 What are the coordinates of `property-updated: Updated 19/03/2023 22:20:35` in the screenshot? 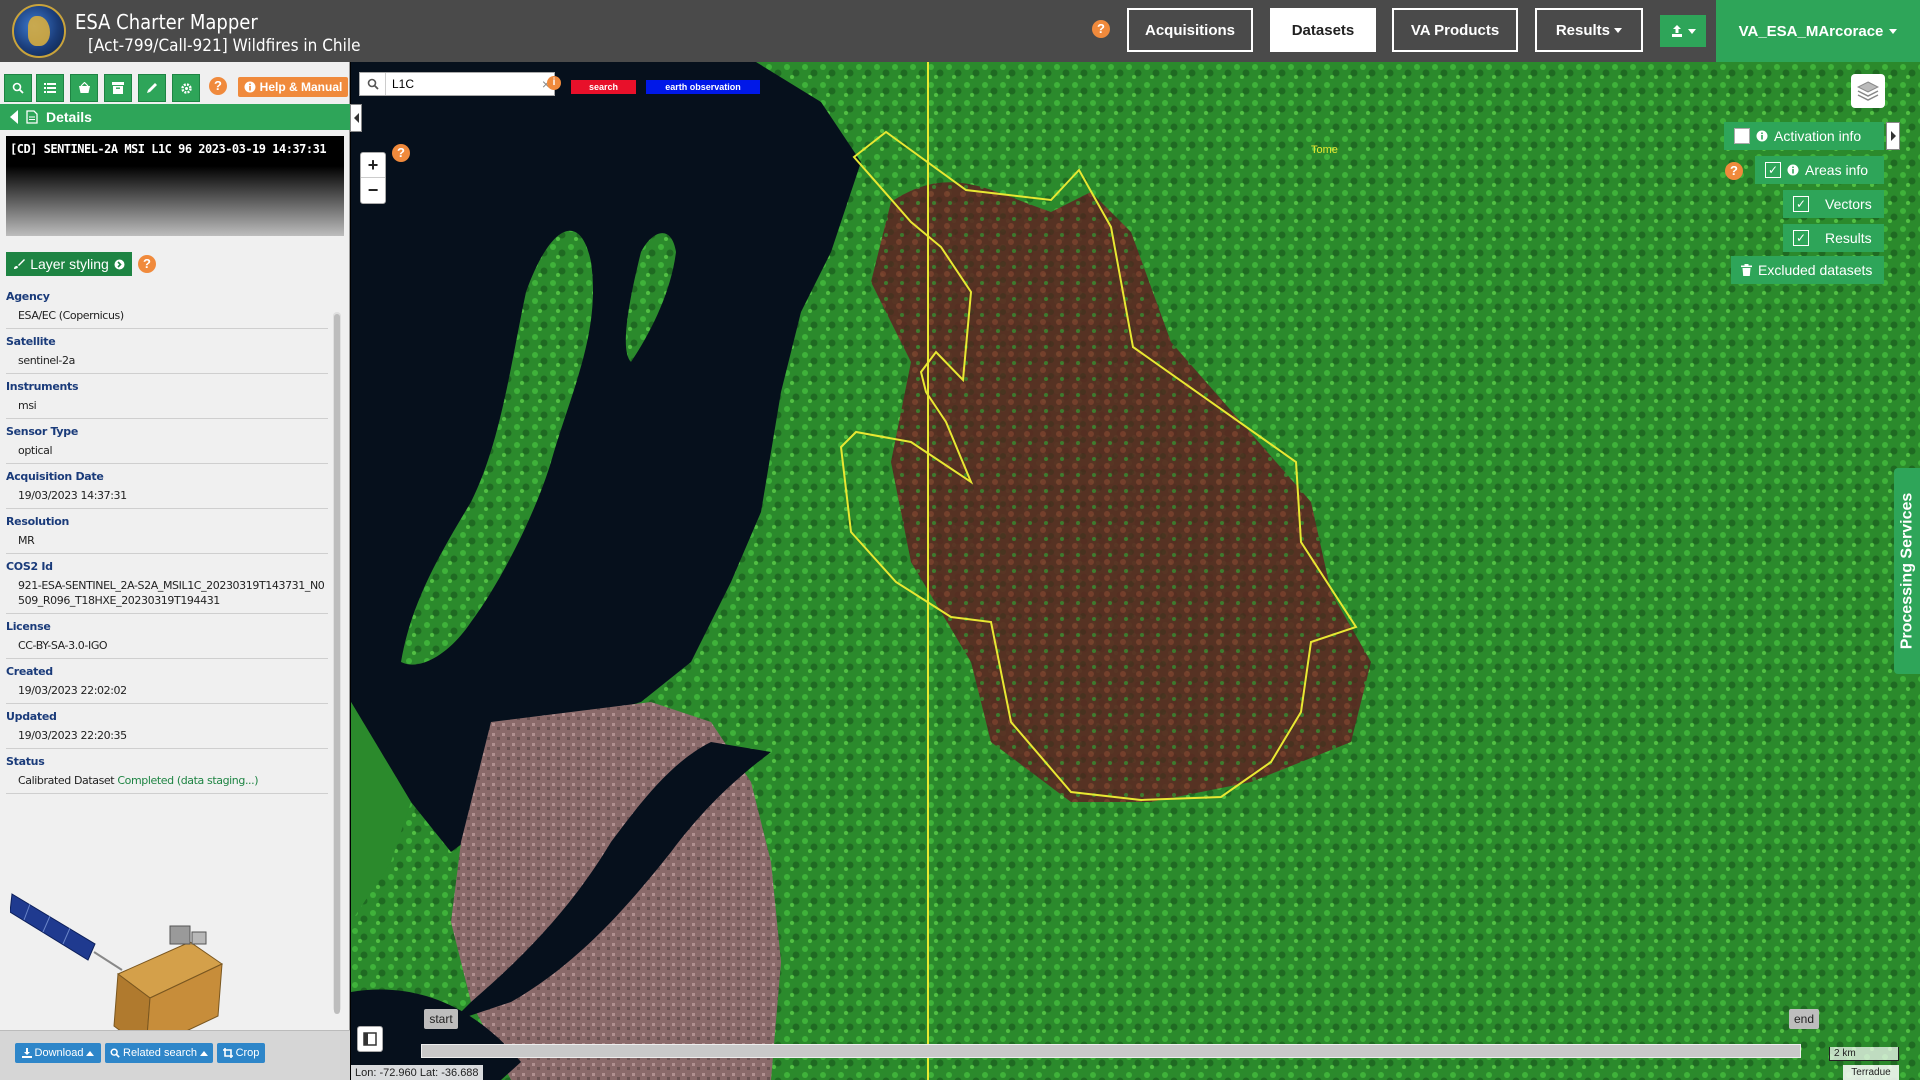 It's located at (167, 726).